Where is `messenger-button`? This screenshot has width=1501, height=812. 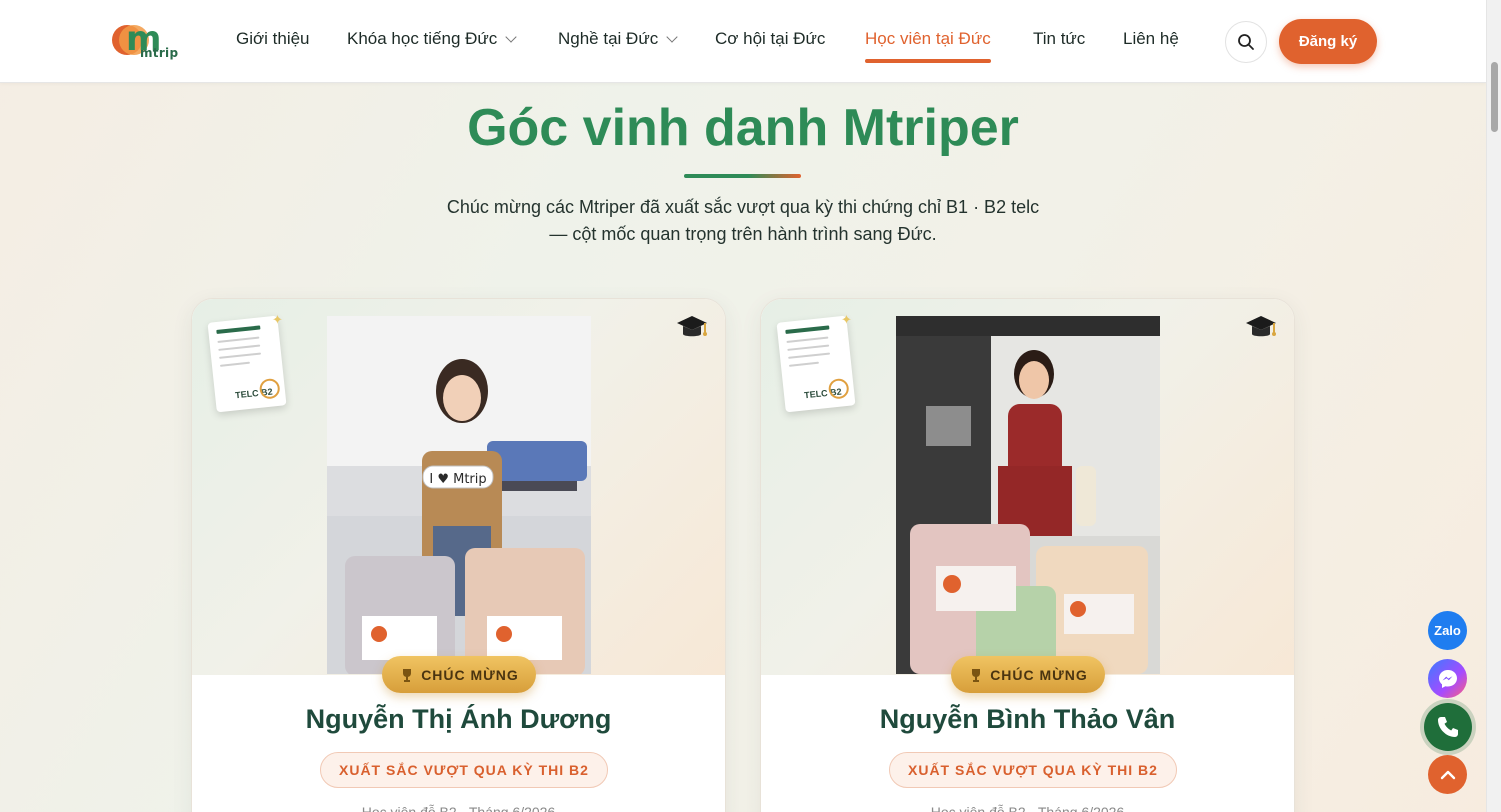
messenger-button is located at coordinates (1447, 678).